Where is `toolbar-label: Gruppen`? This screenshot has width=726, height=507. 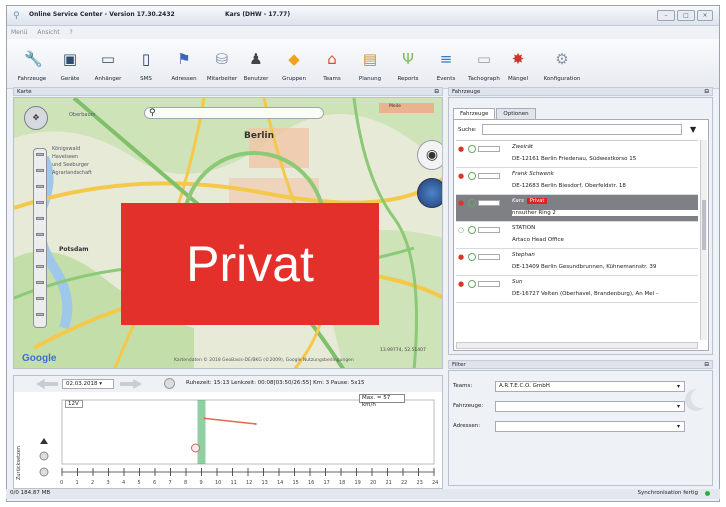 toolbar-label: Gruppen is located at coordinates (294, 79).